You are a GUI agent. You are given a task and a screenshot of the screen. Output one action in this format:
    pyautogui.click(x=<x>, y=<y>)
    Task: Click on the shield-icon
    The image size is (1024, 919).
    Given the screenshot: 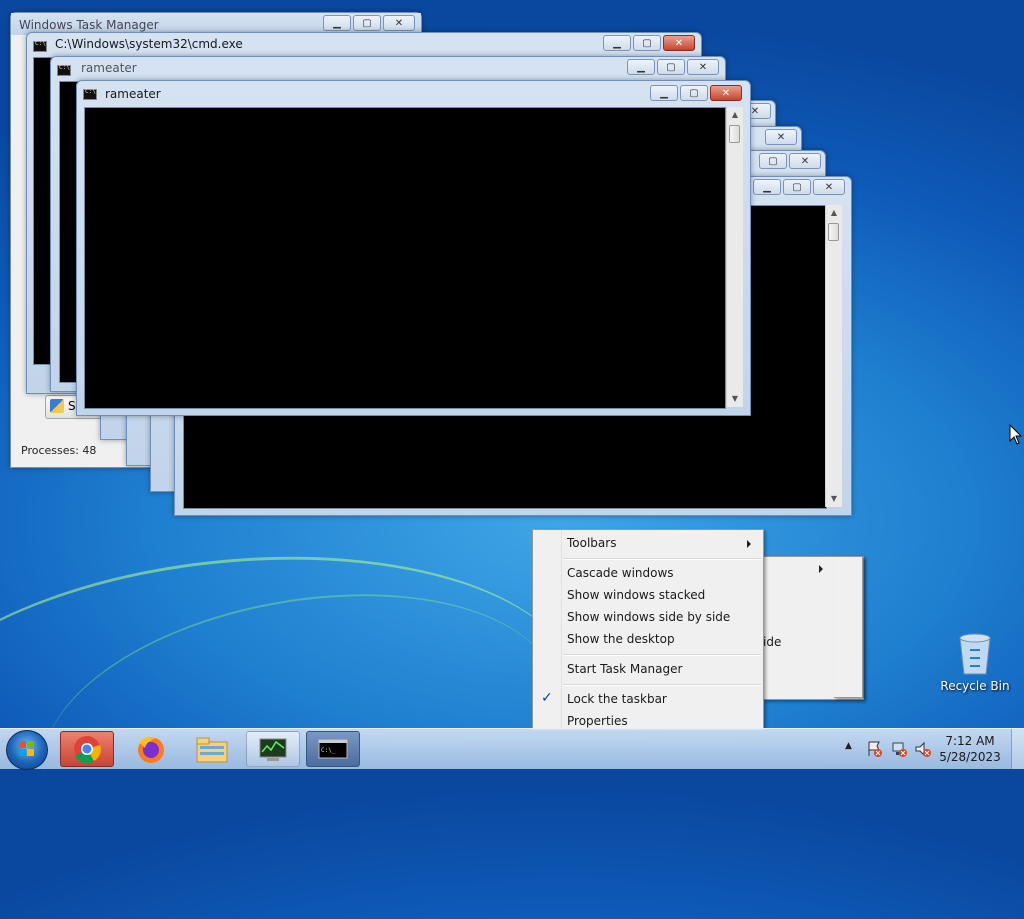 What is the action you would take?
    pyautogui.click(x=57, y=406)
    